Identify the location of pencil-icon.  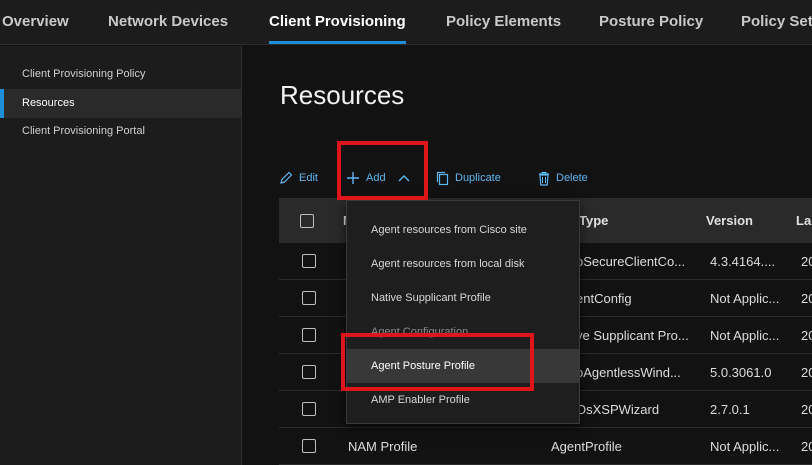
(286, 178).